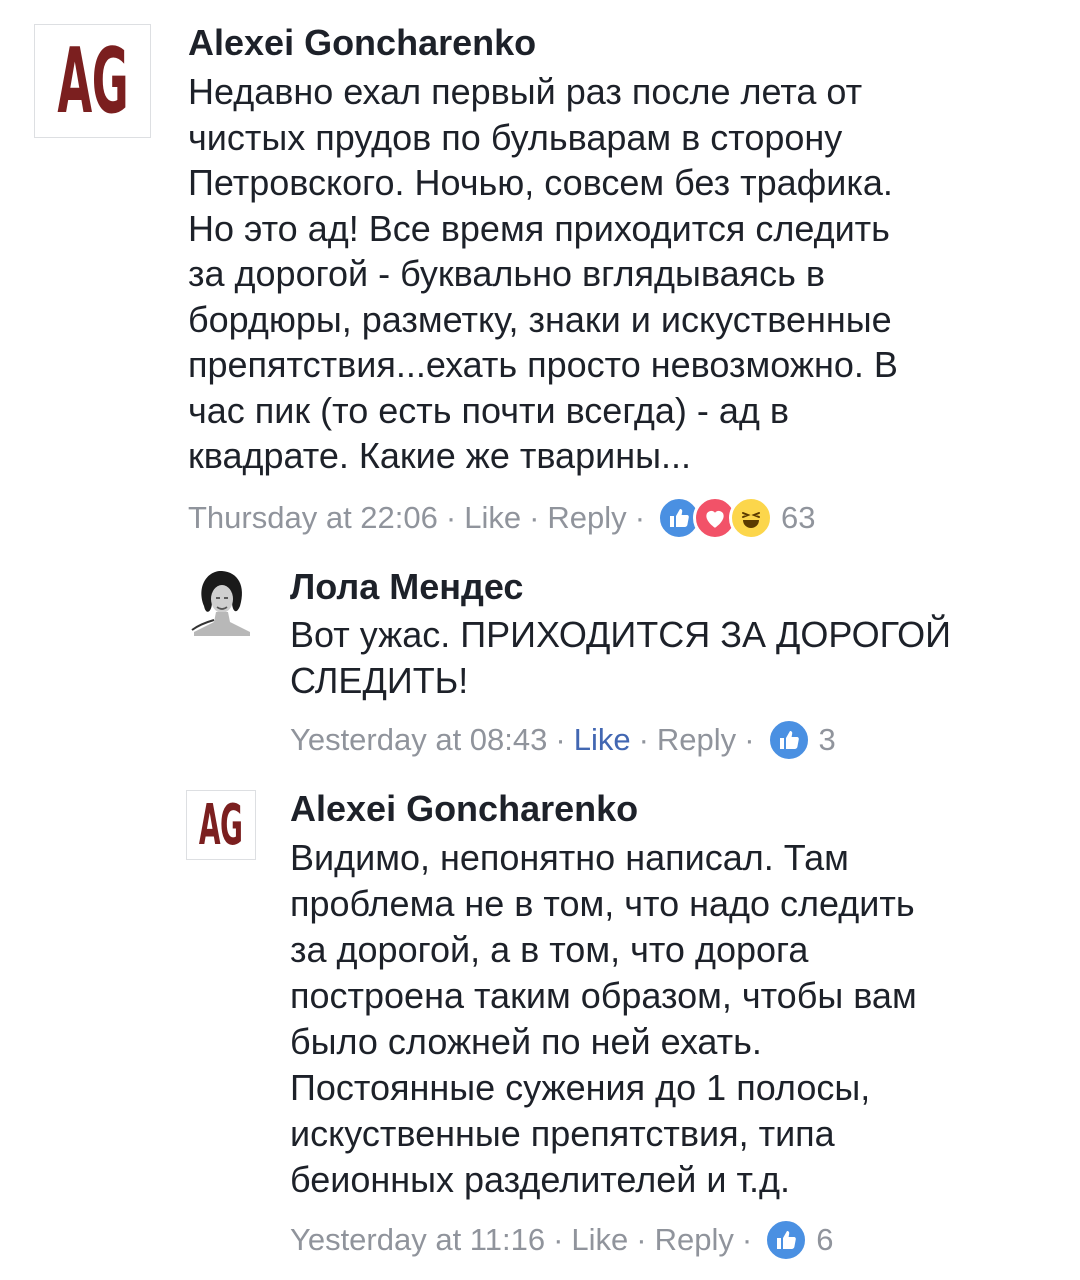 This screenshot has width=1080, height=1280. What do you see at coordinates (569, 857) in the screenshot?
I see `comment-line: Видимо, непонятно написал. Там` at bounding box center [569, 857].